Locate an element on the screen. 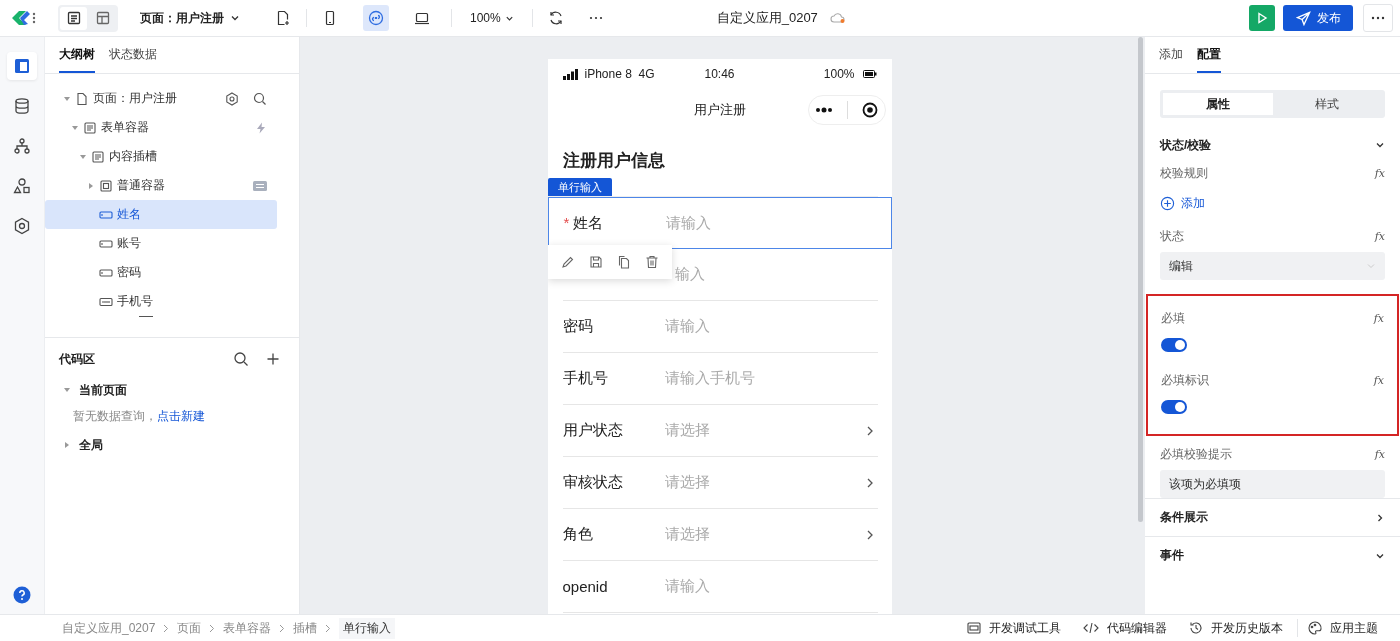 The width and height of the screenshot is (1400, 641). add-rule-button: 添加 is located at coordinates (1182, 203).